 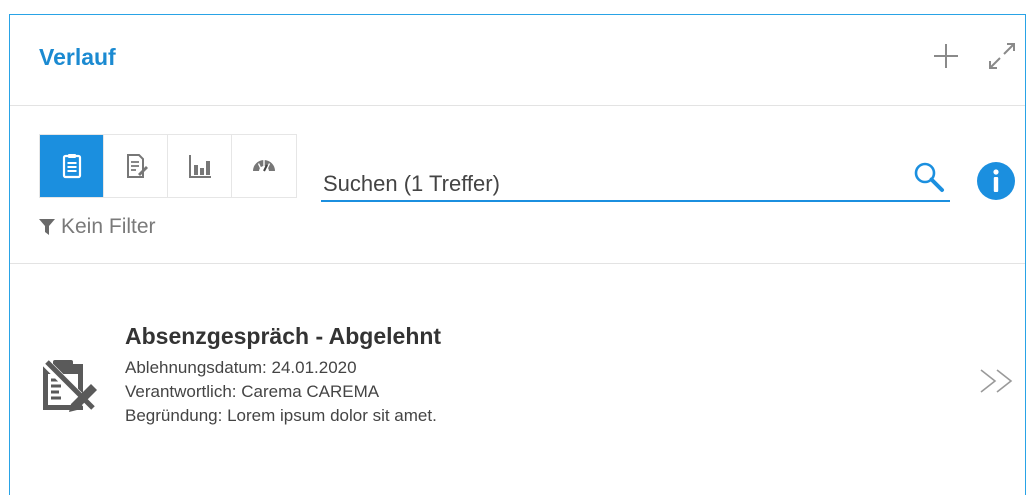 I want to click on filter-icon, so click(x=47, y=227).